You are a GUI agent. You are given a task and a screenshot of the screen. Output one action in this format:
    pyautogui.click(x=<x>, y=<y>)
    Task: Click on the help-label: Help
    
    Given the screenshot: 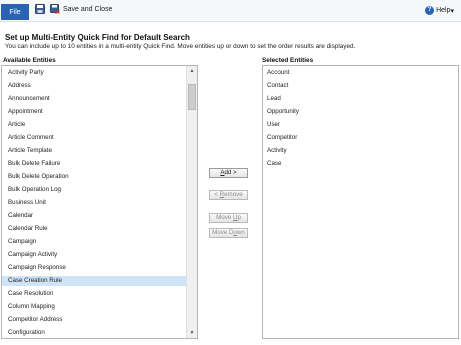 What is the action you would take?
    pyautogui.click(x=443, y=10)
    